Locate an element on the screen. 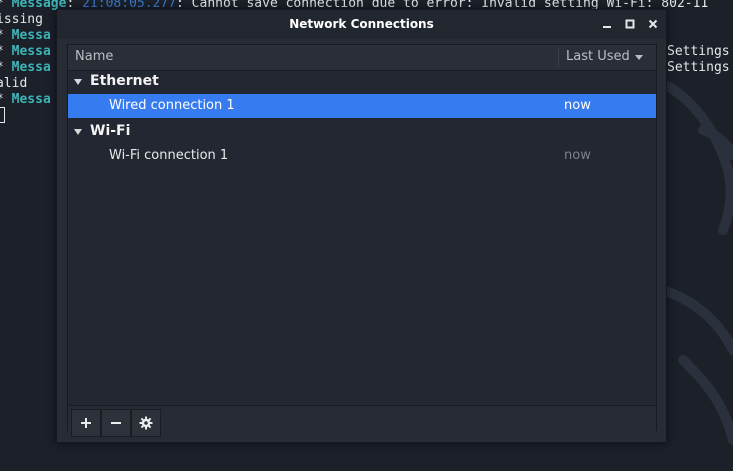 The image size is (733, 471). connection-name: Wired connection 1 is located at coordinates (172, 105).